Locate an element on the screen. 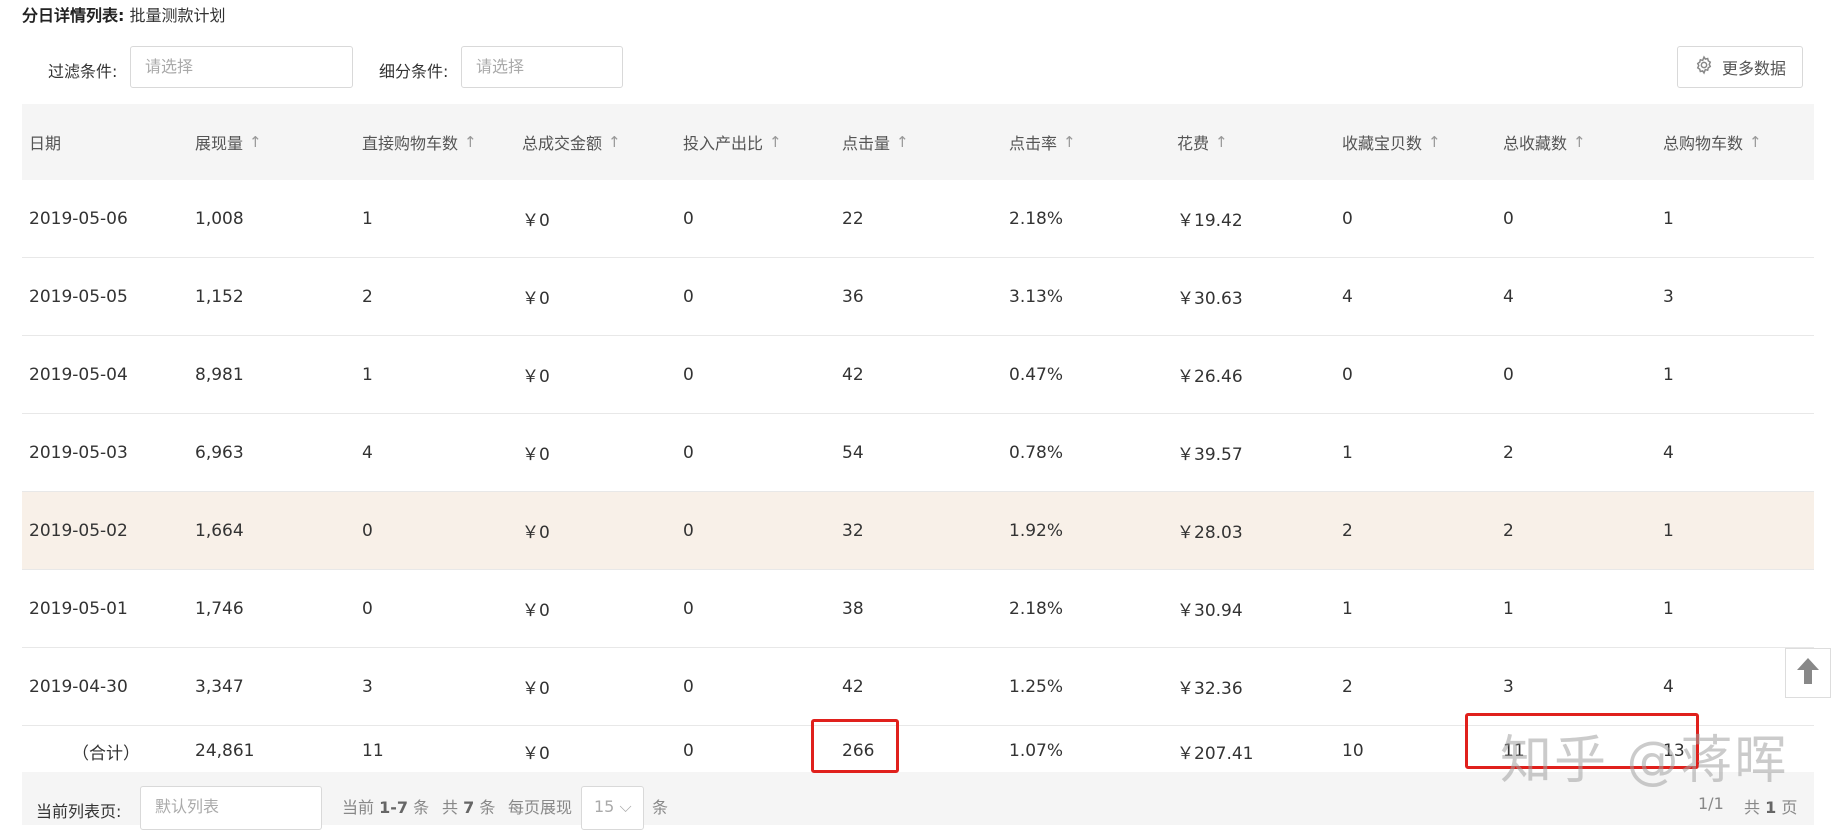 Image resolution: width=1834 pixels, height=830 pixels. cell-total-favs-text: 1 is located at coordinates (1508, 608).